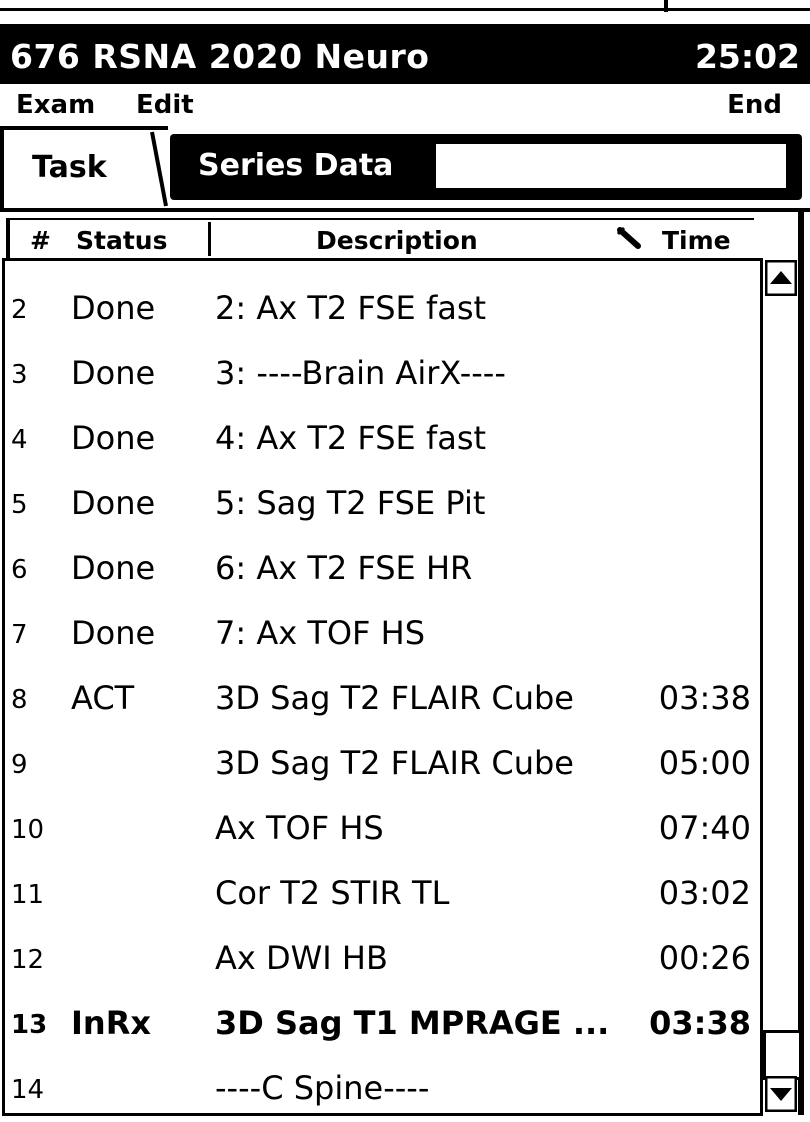 This screenshot has width=810, height=1122. What do you see at coordinates (209, 239) in the screenshot?
I see `header-separator` at bounding box center [209, 239].